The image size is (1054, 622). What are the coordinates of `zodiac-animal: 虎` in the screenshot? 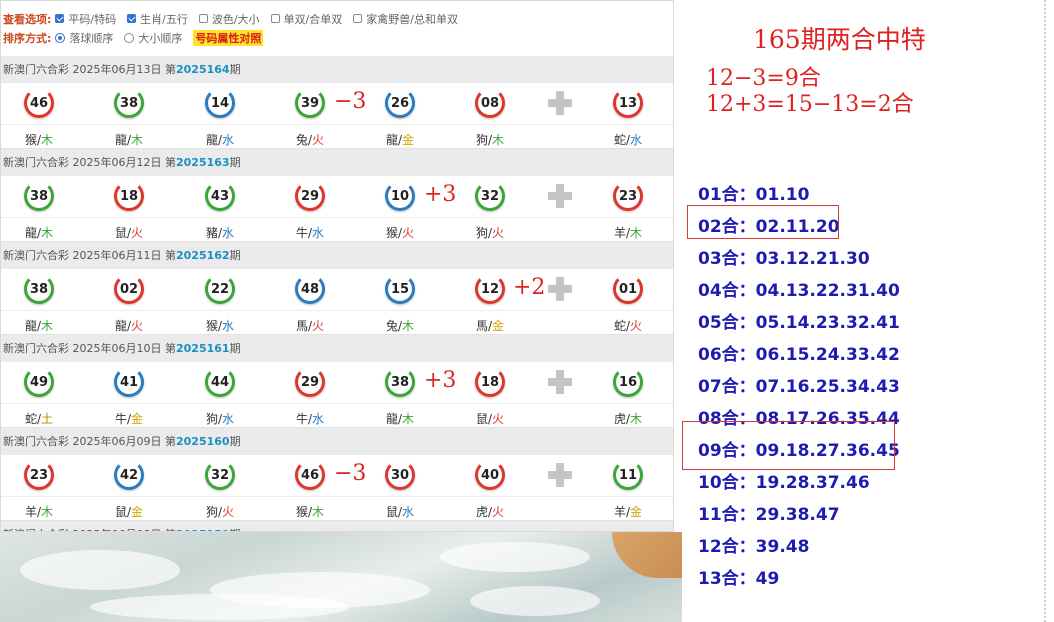 It's located at (481, 512).